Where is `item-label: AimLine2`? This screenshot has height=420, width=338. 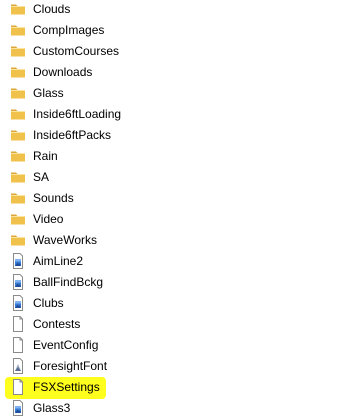
item-label: AimLine2 is located at coordinates (58, 261).